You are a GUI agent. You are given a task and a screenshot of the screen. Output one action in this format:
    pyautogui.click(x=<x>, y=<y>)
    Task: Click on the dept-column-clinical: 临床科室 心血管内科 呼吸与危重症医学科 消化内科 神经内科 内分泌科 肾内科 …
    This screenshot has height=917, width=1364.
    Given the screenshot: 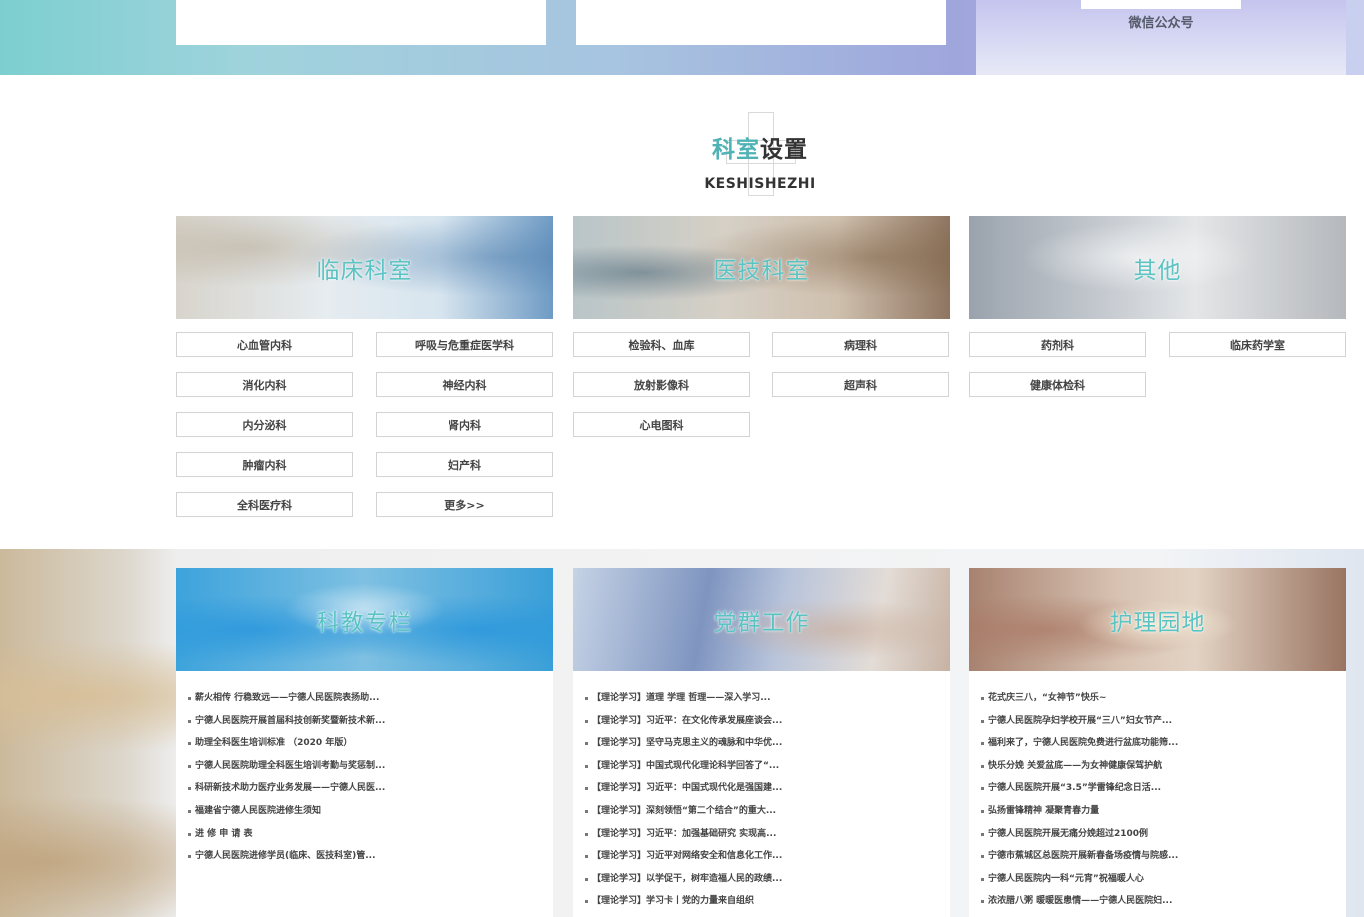 What is the action you would take?
    pyautogui.click(x=364, y=366)
    